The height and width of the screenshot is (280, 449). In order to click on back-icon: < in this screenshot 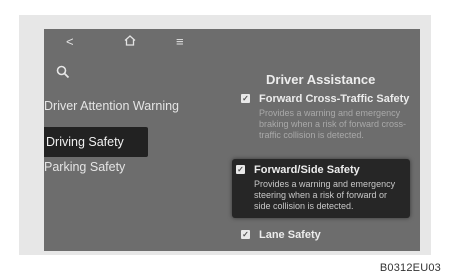, I will do `click(70, 41)`.